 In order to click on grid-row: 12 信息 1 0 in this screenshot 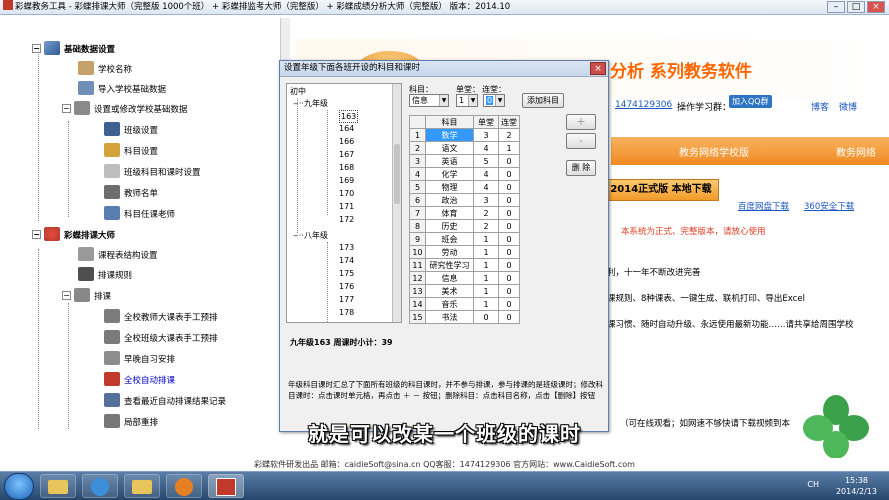, I will do `click(464, 278)`.